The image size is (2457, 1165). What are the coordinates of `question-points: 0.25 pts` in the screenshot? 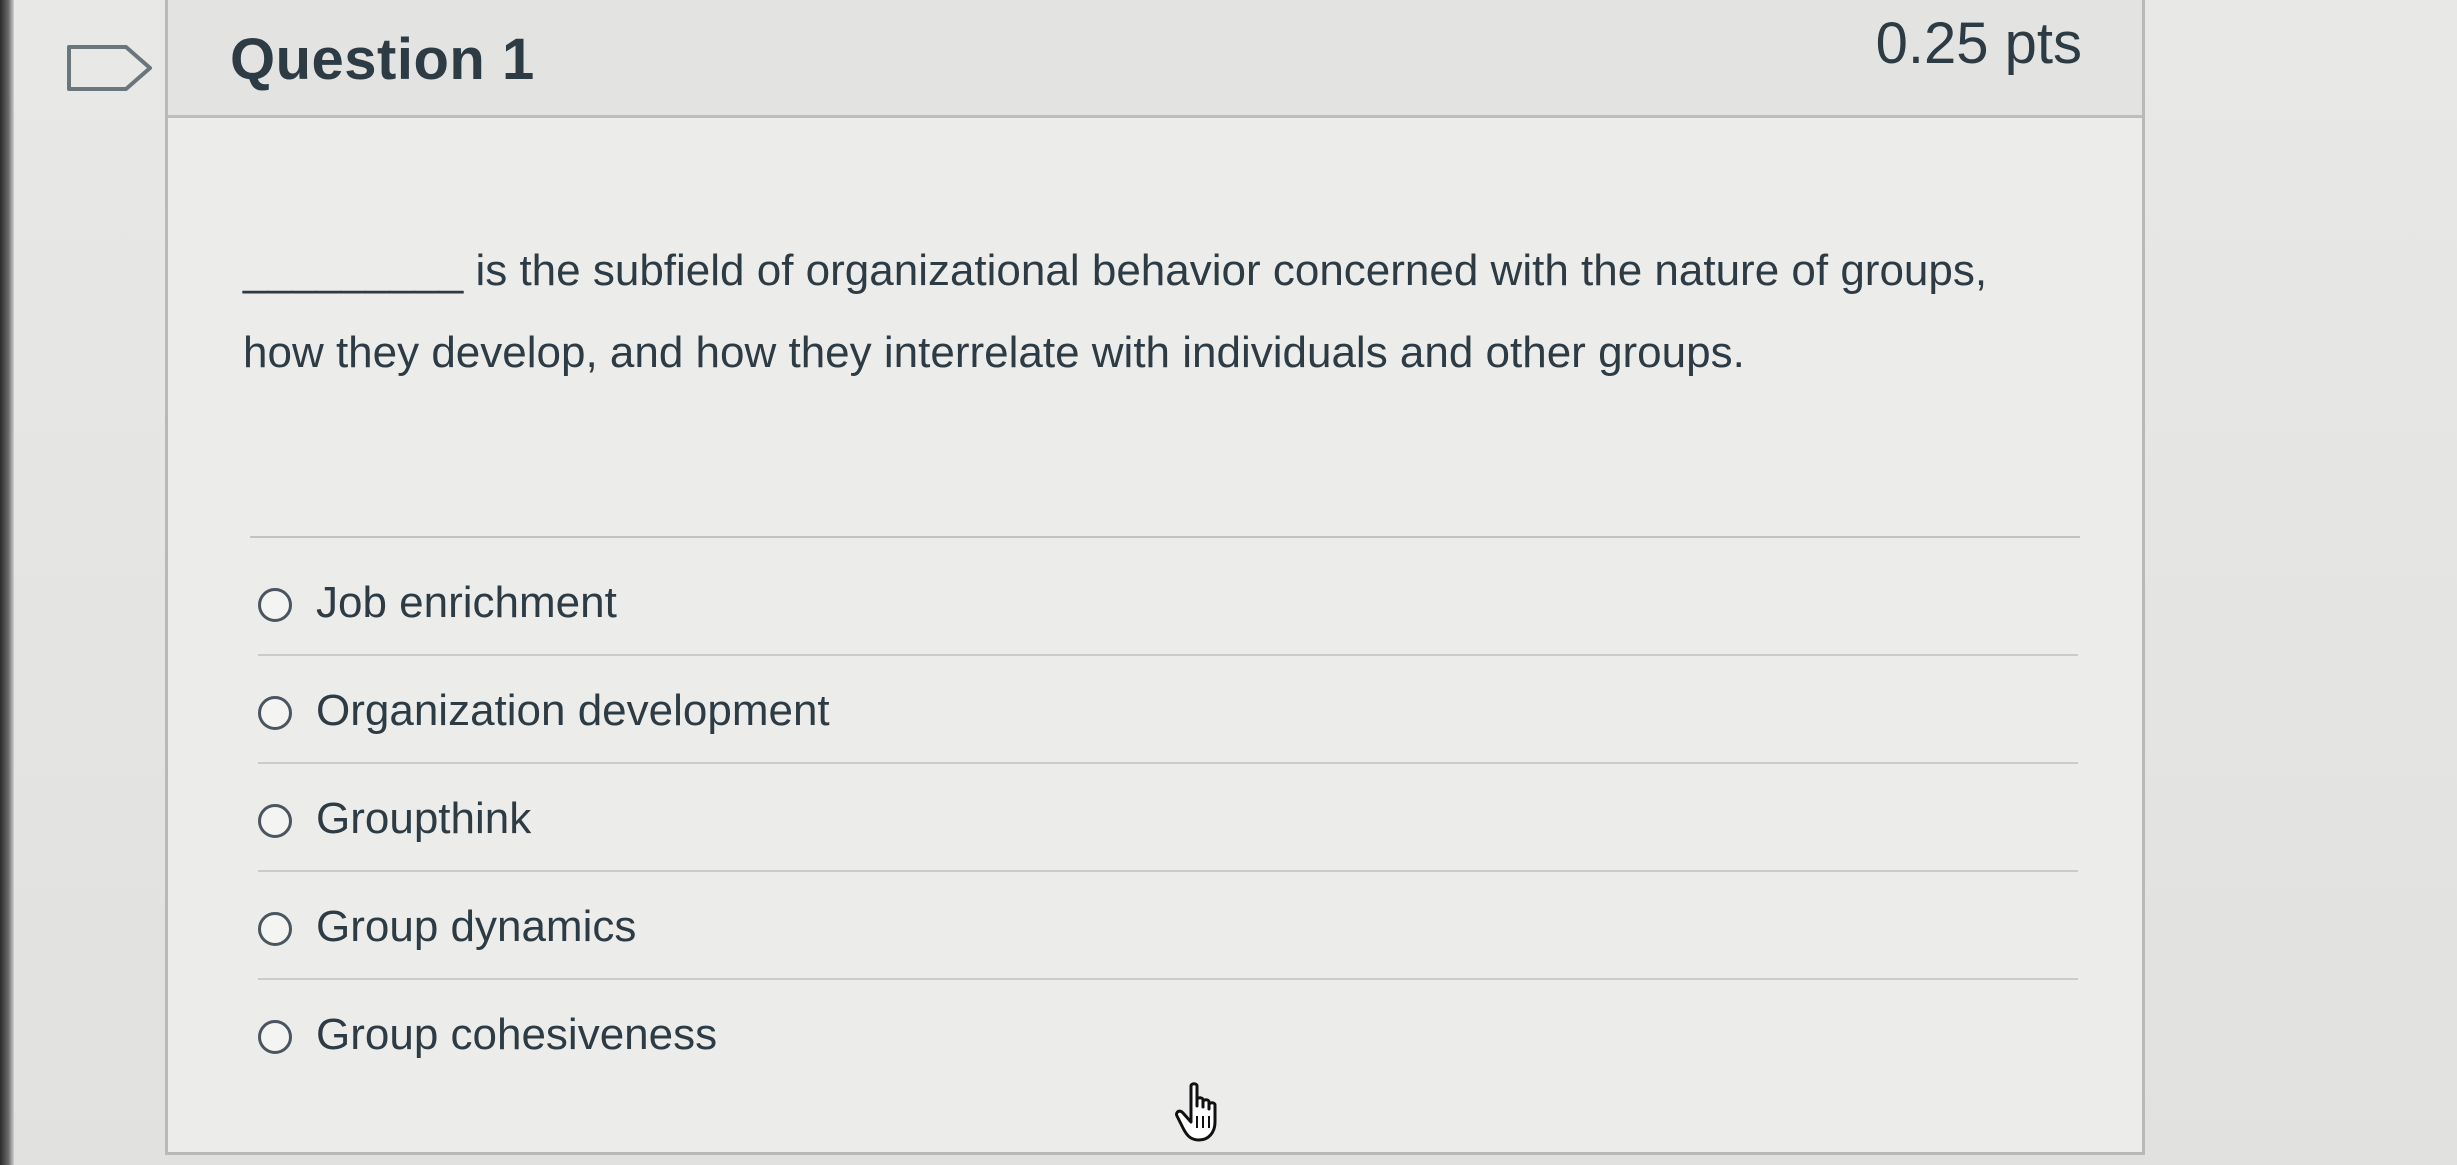 It's located at (1978, 43).